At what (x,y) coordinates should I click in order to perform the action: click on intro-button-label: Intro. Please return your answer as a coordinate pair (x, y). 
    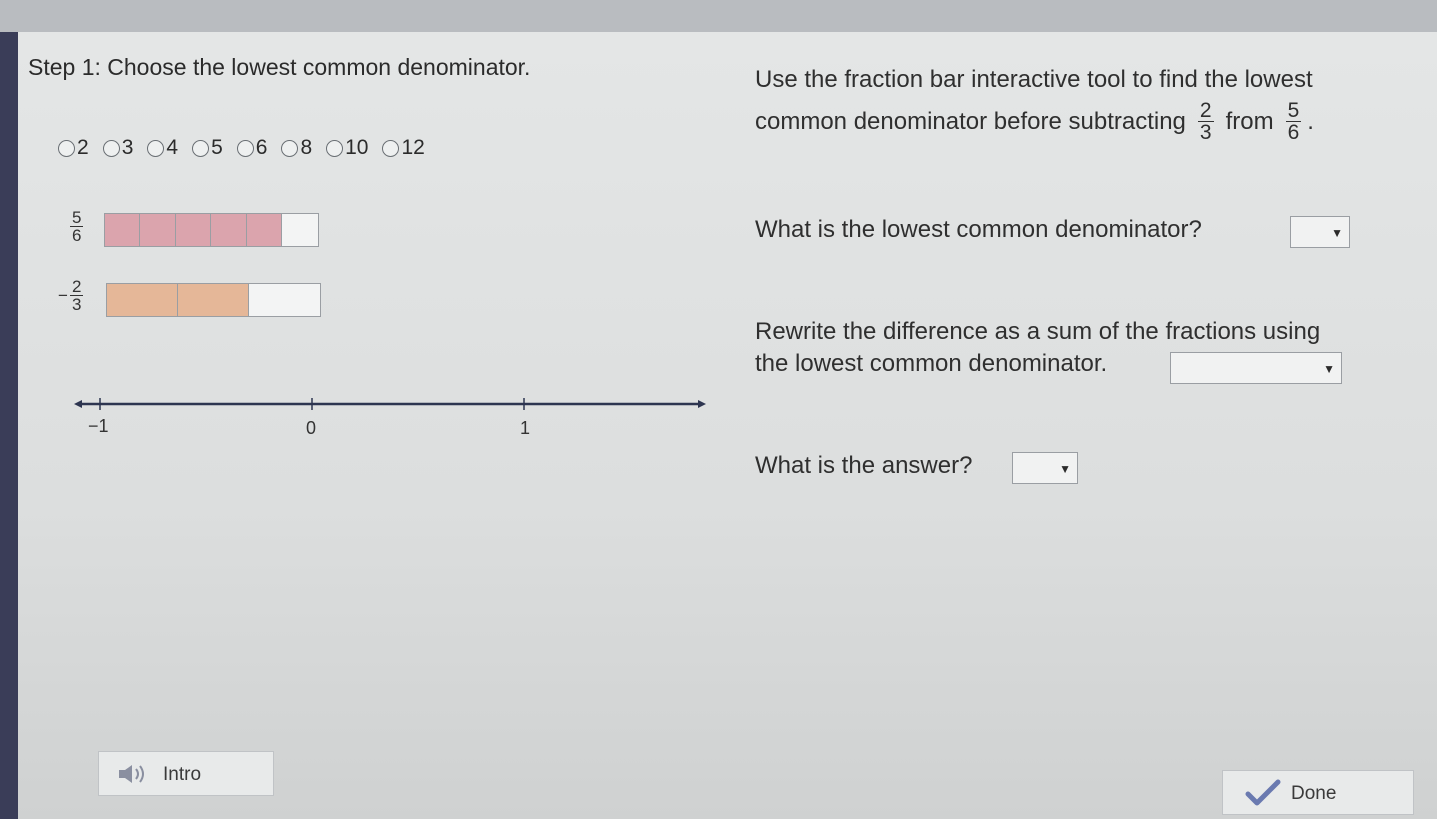
    Looking at the image, I should click on (182, 774).